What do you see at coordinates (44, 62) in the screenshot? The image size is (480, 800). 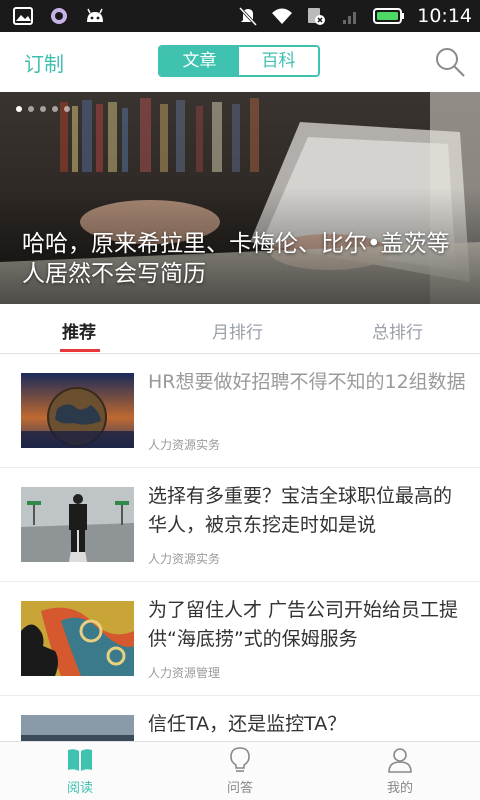 I see `subscribe-button: 订制` at bounding box center [44, 62].